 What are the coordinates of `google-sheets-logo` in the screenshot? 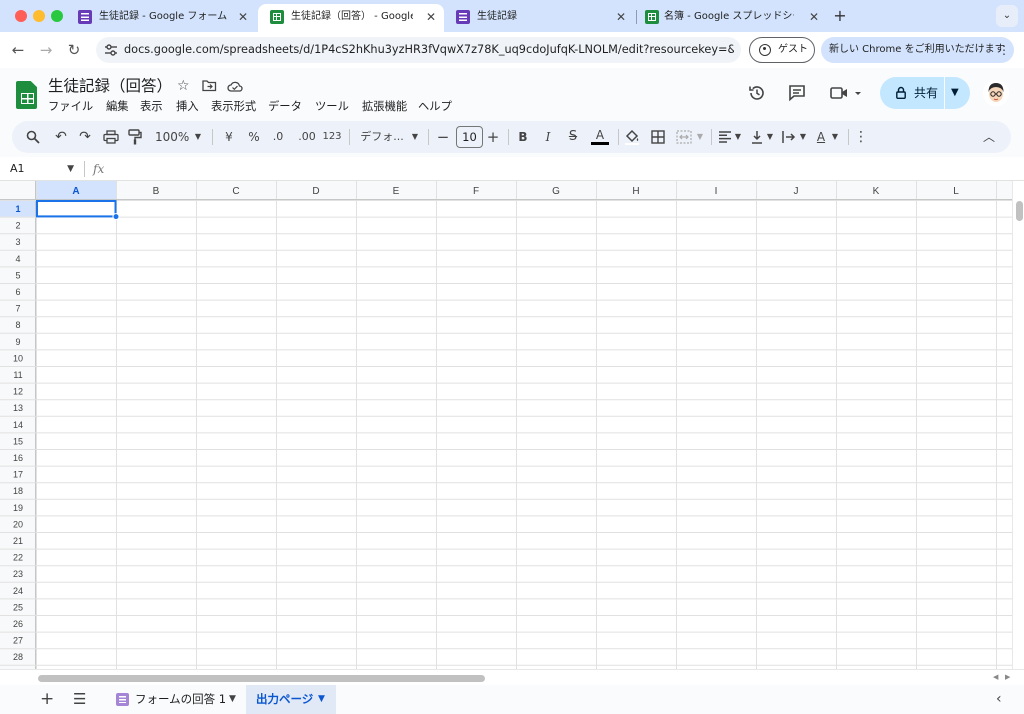 It's located at (26, 95).